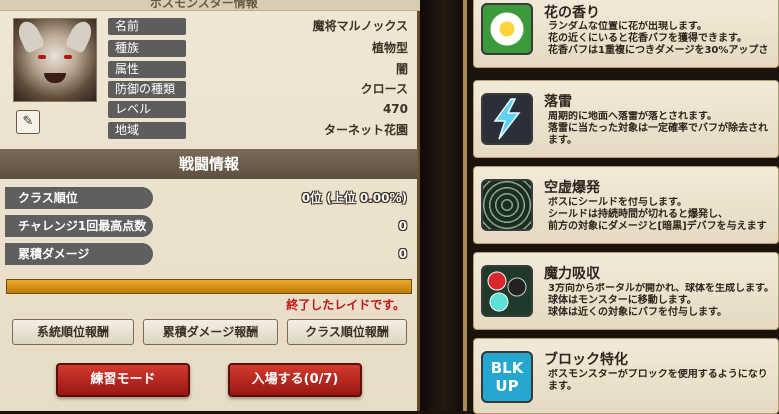 The image size is (779, 414). Describe the element at coordinates (507, 291) in the screenshot. I see `orbs-icon` at that location.